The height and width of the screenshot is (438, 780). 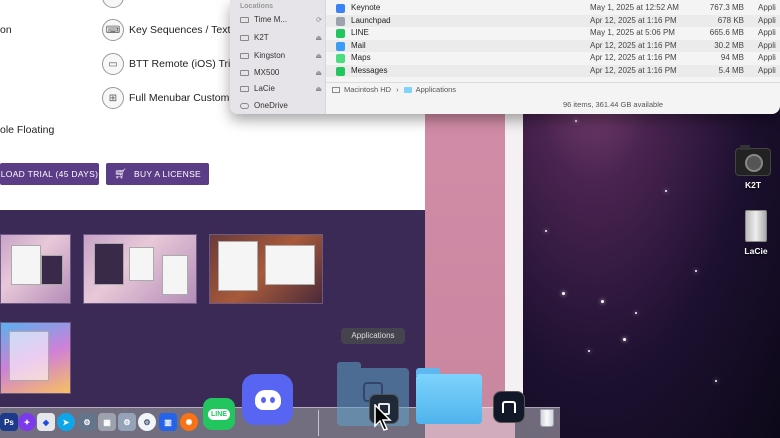 I want to click on feature-btt-remote: ▭ BTT Remote (iOS) Trigg, so click(x=172, y=64).